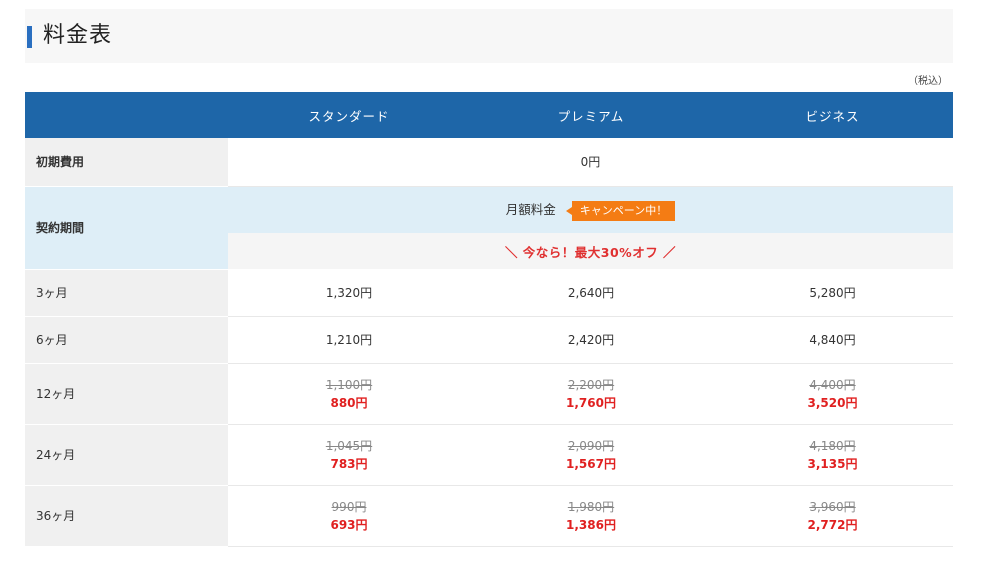 This screenshot has height=568, width=1000. I want to click on monthly-fee-cell: 月額料金 キャンペーン中！, so click(590, 209).